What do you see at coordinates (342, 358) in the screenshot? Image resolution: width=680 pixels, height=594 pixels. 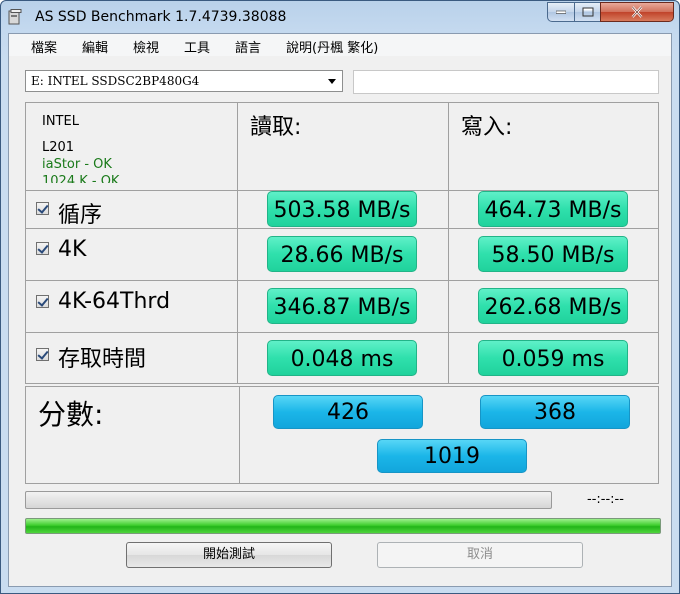 I see `access-time-read-result: 0.048 ms` at bounding box center [342, 358].